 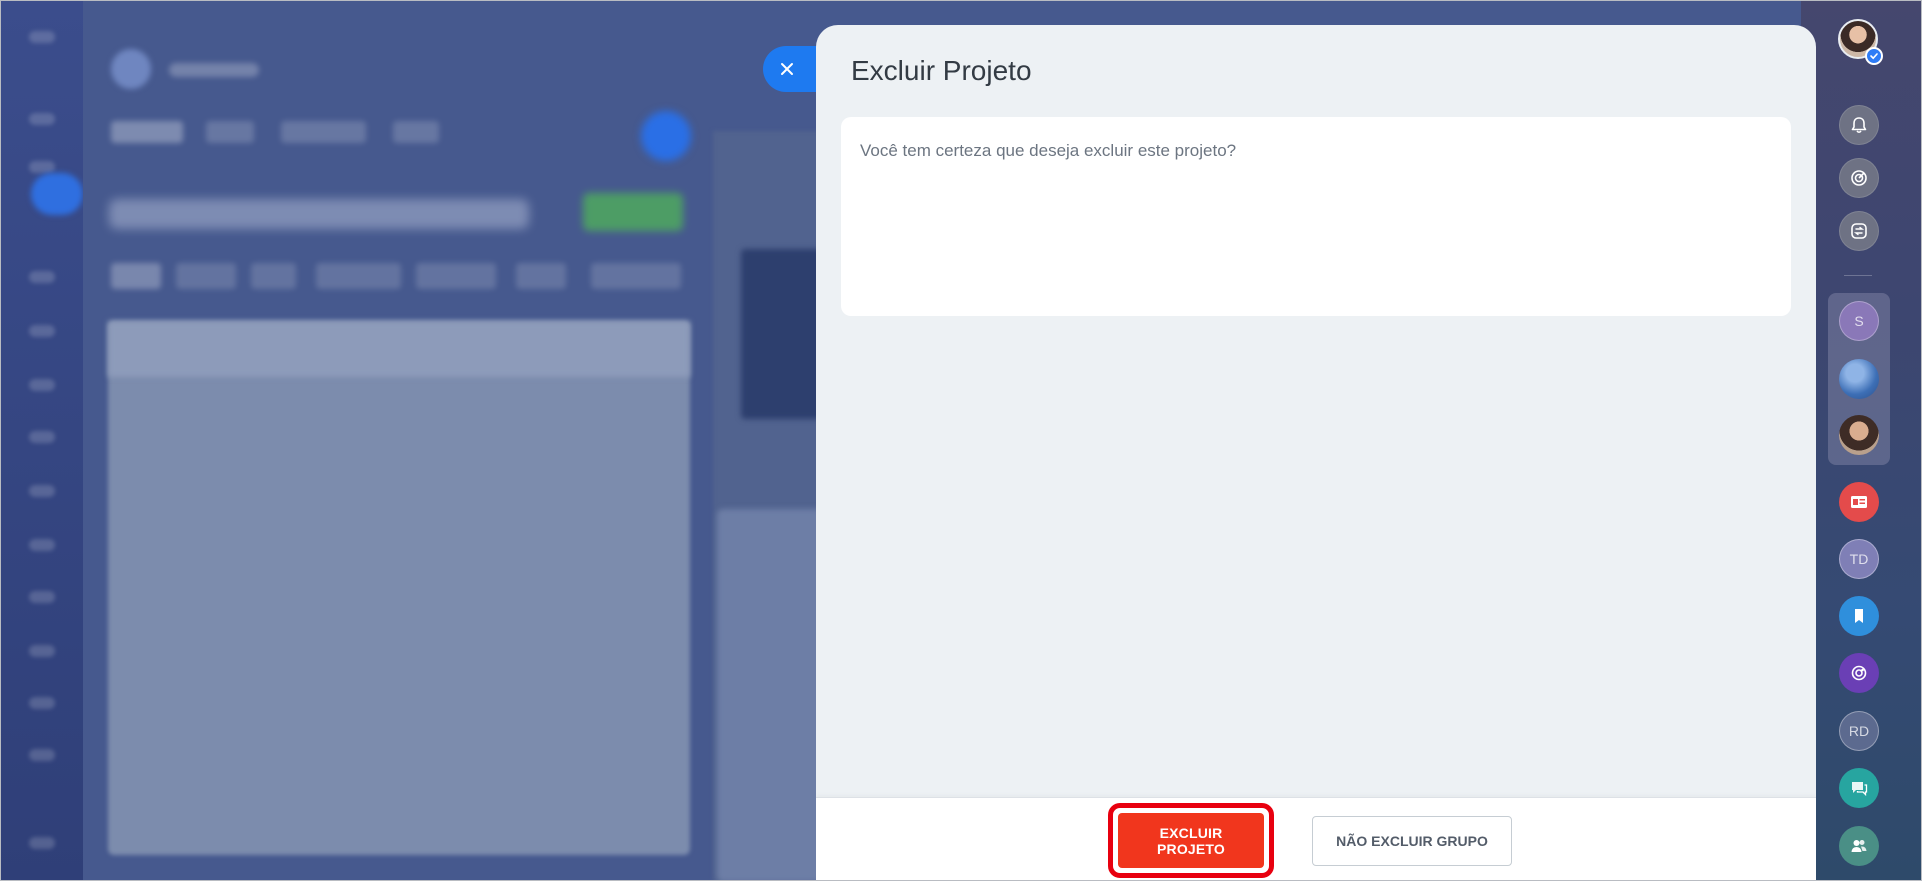 I want to click on blurred-blue-button, so click(x=666, y=136).